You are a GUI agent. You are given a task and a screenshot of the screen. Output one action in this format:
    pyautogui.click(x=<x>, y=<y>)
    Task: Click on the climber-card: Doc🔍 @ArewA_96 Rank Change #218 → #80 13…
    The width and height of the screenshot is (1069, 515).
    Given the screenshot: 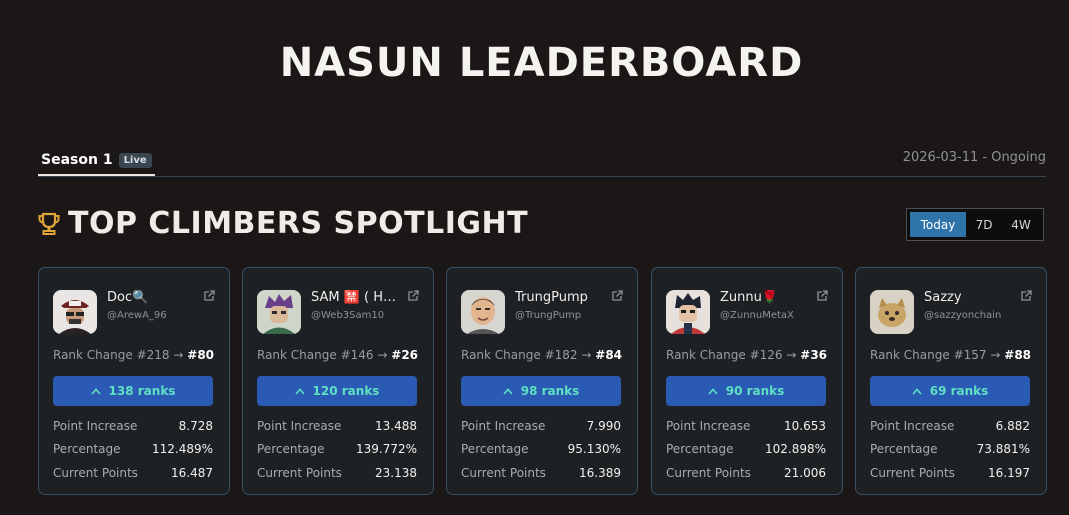 What is the action you would take?
    pyautogui.click(x=134, y=381)
    